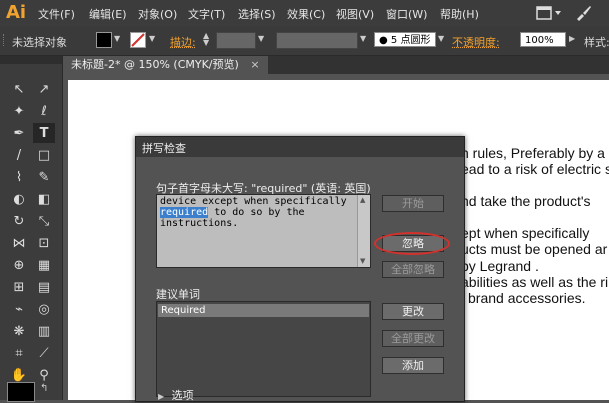 The image size is (609, 403). What do you see at coordinates (39, 42) in the screenshot?
I see `selection-status: 未选择对象` at bounding box center [39, 42].